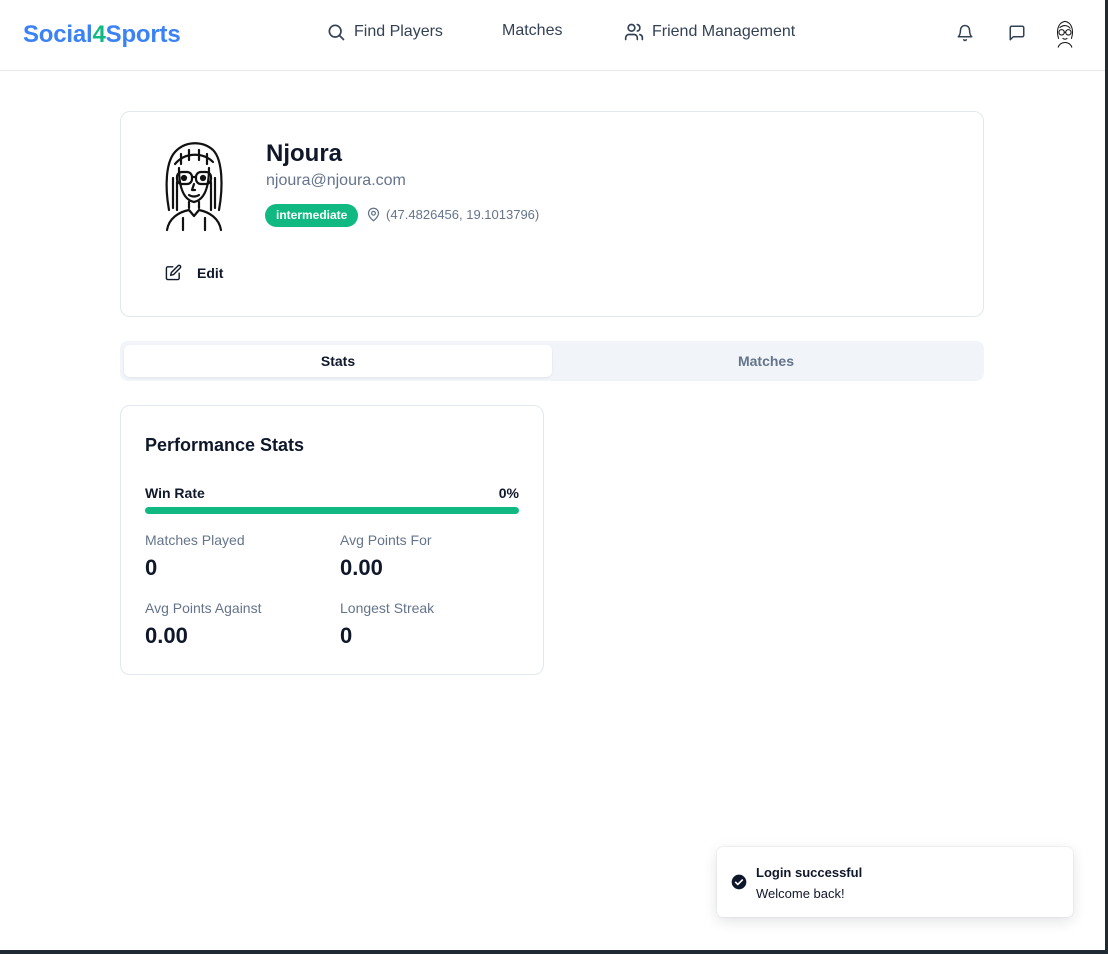  Describe the element at coordinates (175, 493) in the screenshot. I see `win-rate-label: Win Rate` at that location.